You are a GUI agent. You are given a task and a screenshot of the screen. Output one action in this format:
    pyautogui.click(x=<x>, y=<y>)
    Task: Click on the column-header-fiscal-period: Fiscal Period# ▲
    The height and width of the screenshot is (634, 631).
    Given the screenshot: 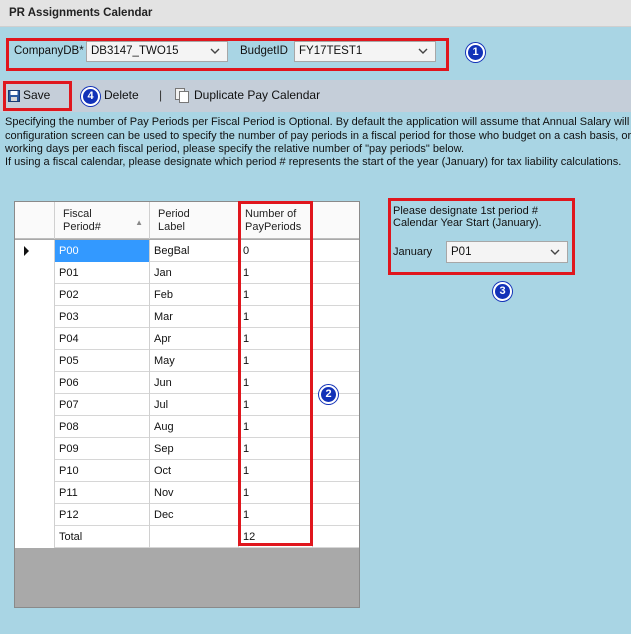 What is the action you would take?
    pyautogui.click(x=102, y=220)
    